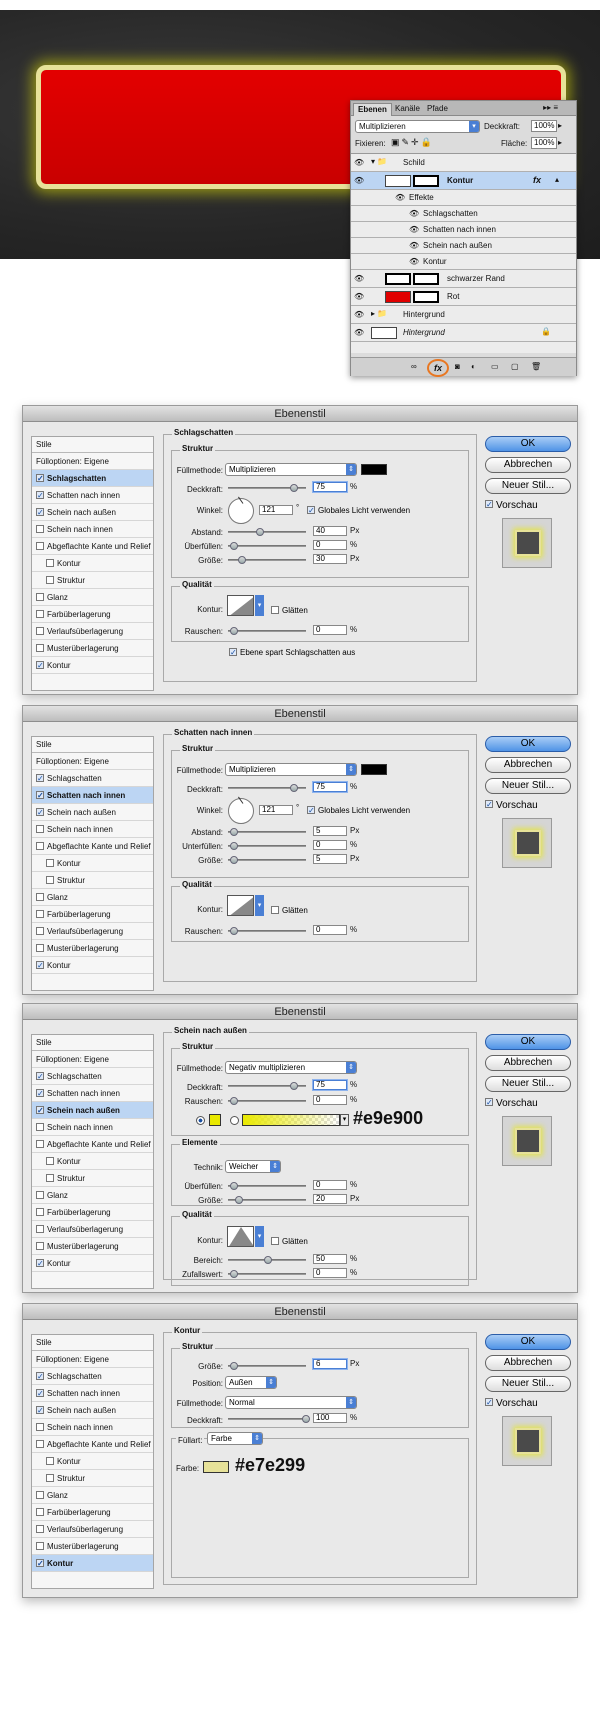 This screenshot has width=600, height=1717. Describe the element at coordinates (463, 163) in the screenshot. I see `layer-group-schild: 👁 ▾ 📁 Schild` at that location.